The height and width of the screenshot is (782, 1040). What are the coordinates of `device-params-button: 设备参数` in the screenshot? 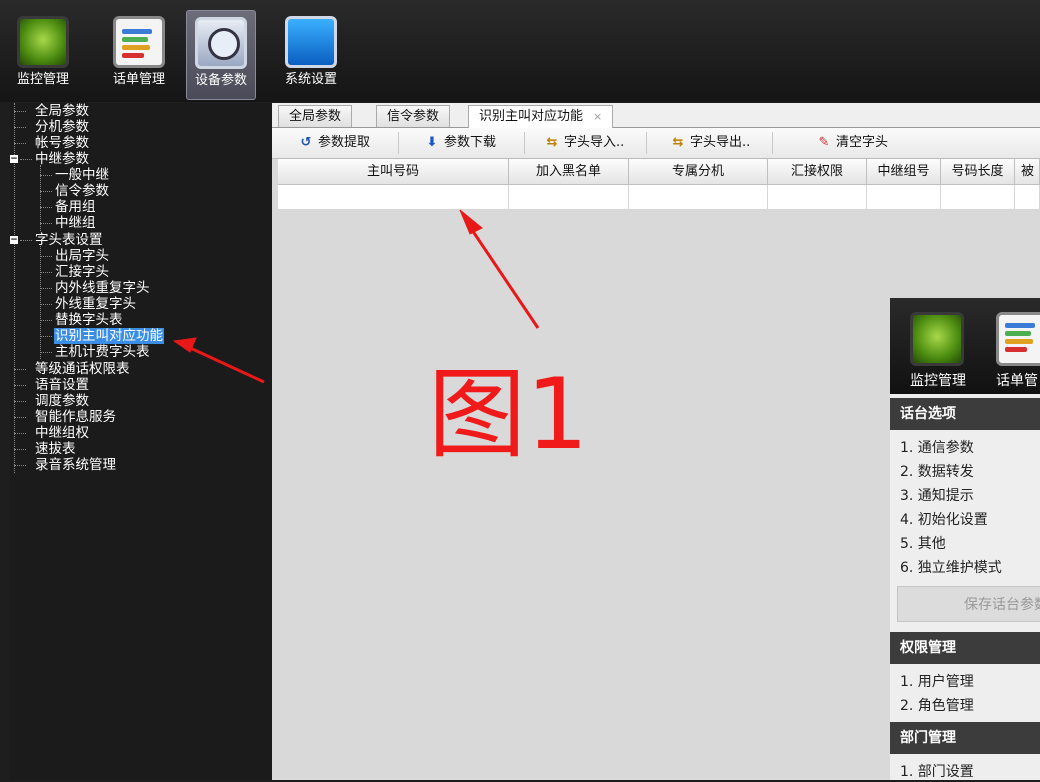 It's located at (221, 55).